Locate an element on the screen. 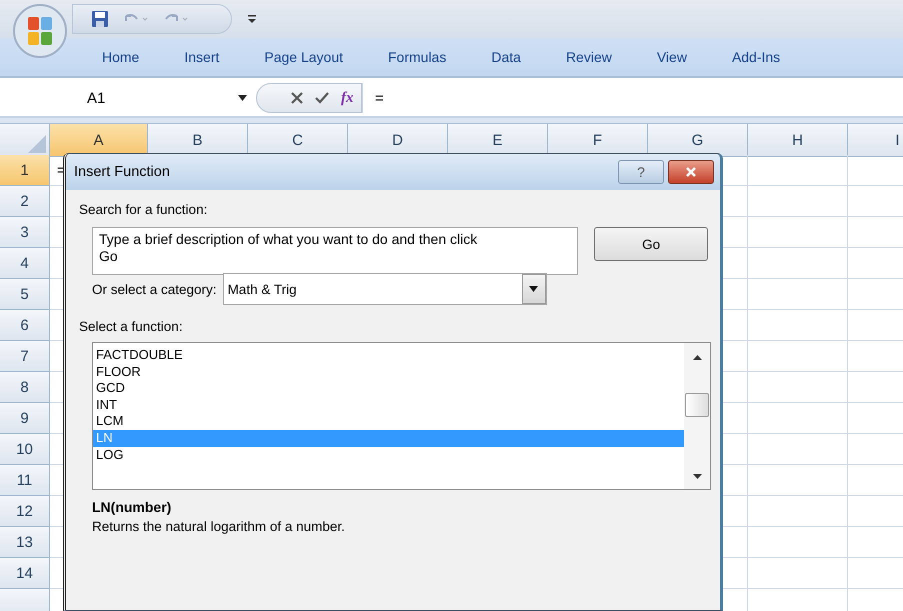 The image size is (903, 611). row-header: 4 is located at coordinates (25, 263).